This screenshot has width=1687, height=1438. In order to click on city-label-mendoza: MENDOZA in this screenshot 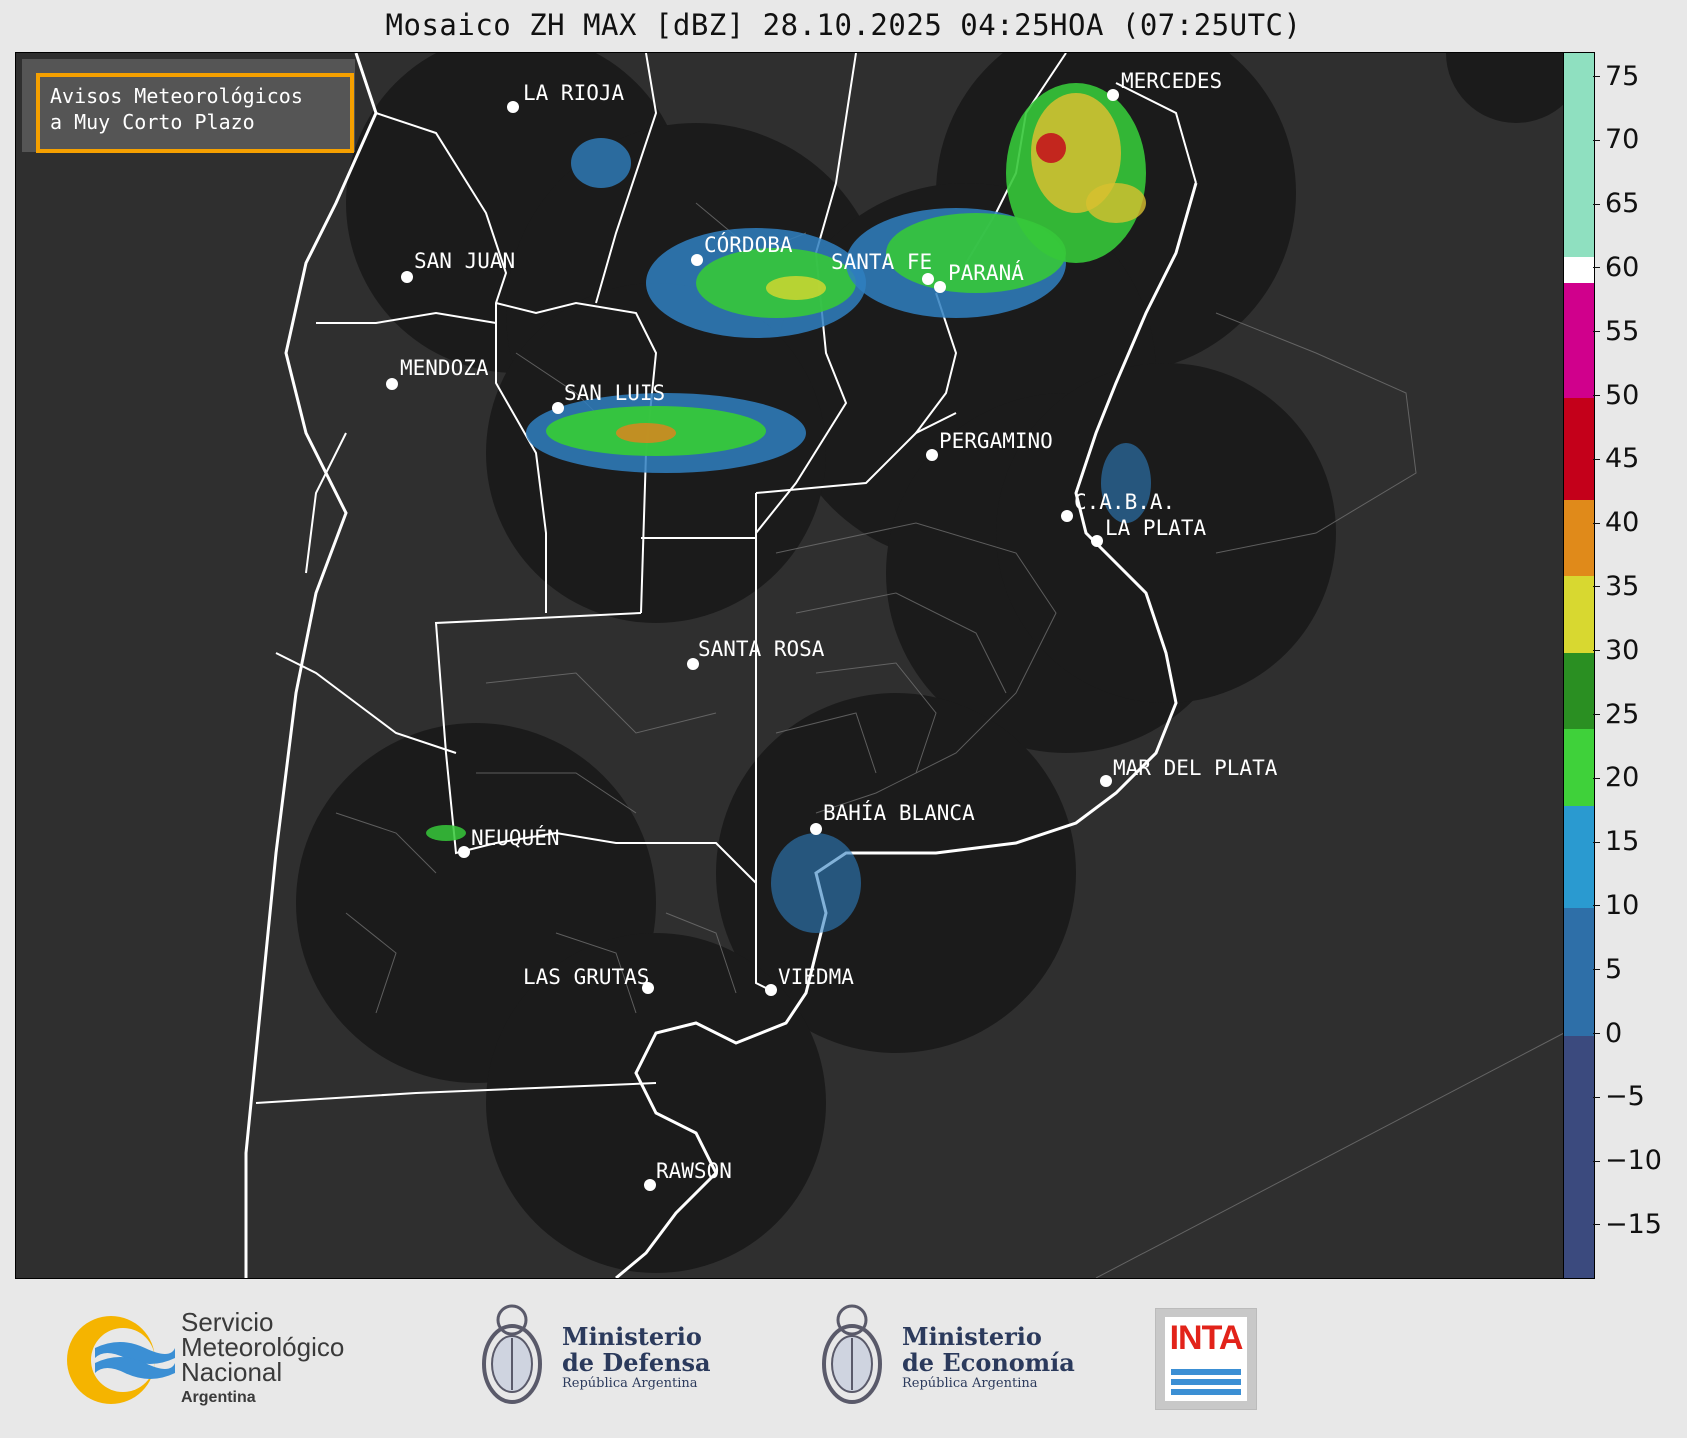, I will do `click(444, 368)`.